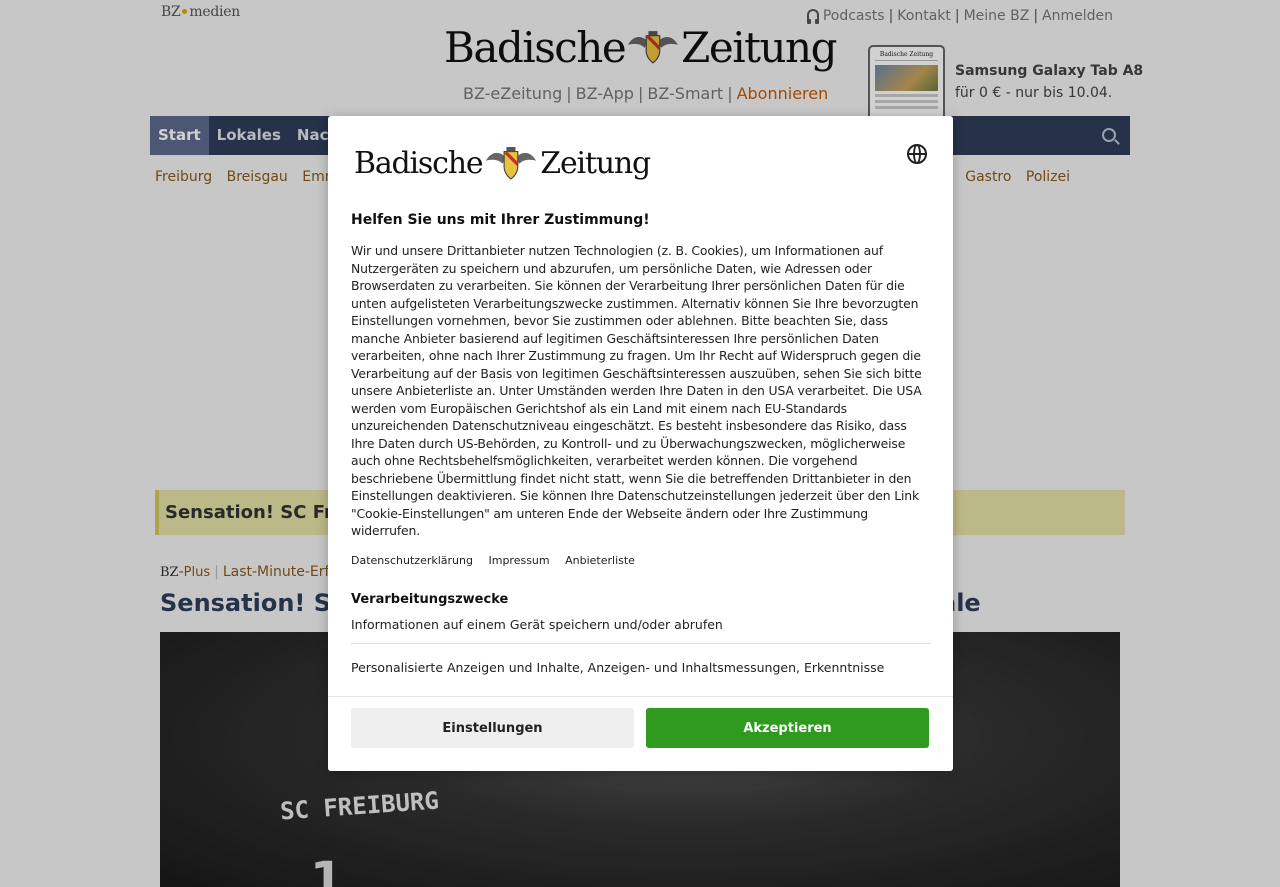 This screenshot has width=1280, height=887. Describe the element at coordinates (595, 163) in the screenshot. I see `consent-logo-part2: Zeitung` at that location.